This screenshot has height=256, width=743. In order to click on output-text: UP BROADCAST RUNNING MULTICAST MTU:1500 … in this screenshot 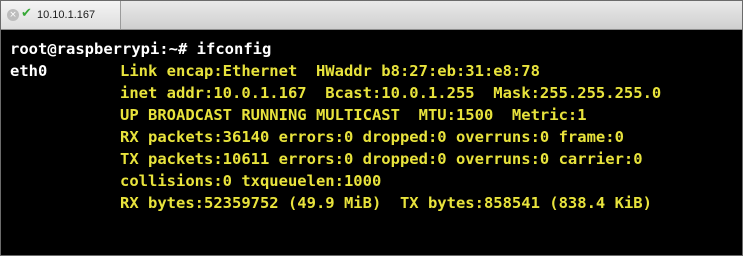, I will do `click(353, 115)`.